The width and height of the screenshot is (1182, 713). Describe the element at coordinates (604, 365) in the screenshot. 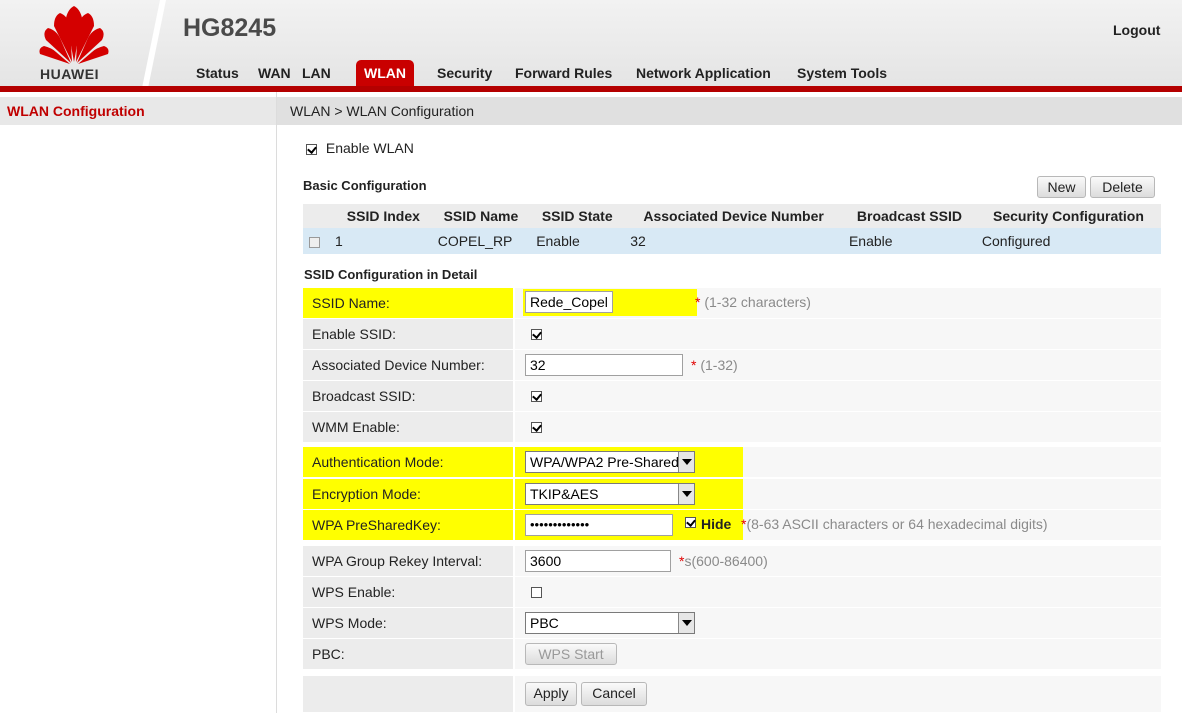

I see `assoc-devices-input: 32` at that location.